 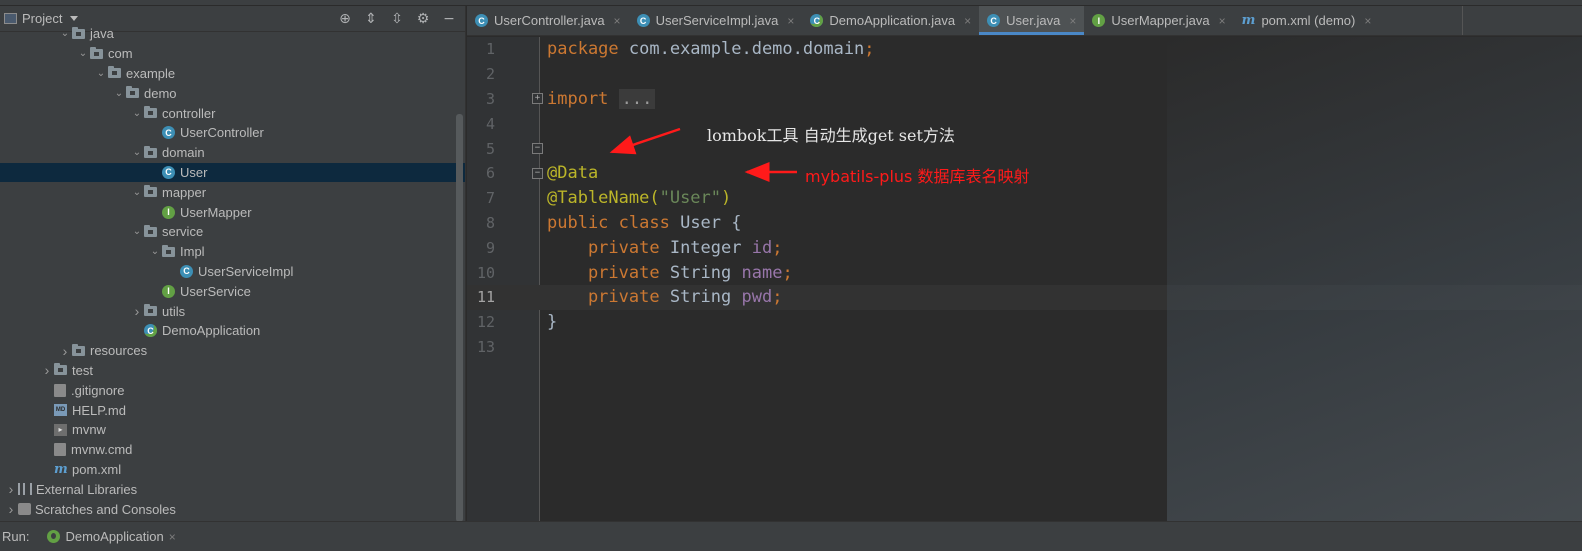 I want to click on tree-item: C DemoApplication, so click(x=232, y=331).